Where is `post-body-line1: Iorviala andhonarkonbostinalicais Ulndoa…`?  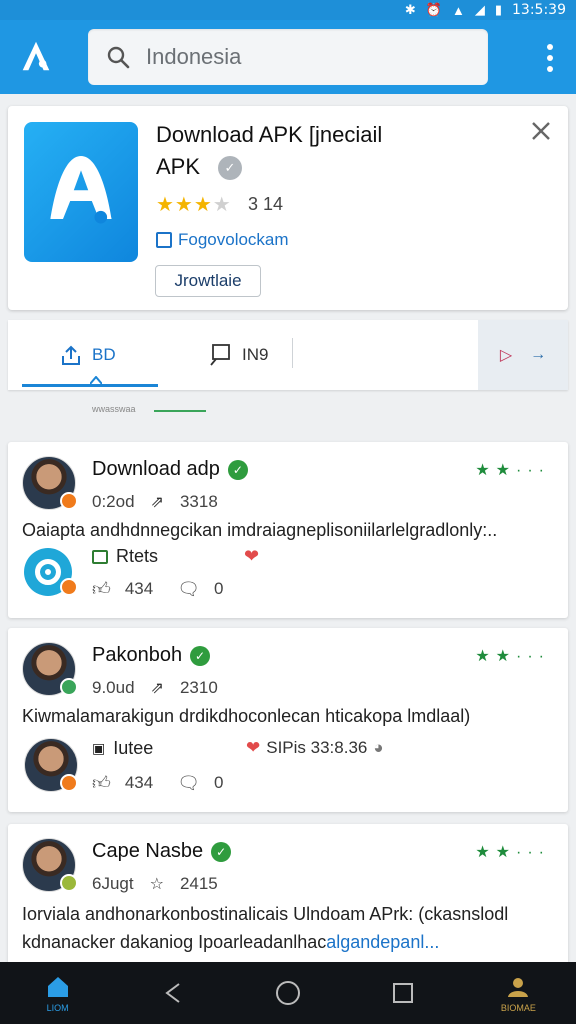 post-body-line1: Iorviala andhonarkonbostinalicais Ulndoa… is located at coordinates (265, 914).